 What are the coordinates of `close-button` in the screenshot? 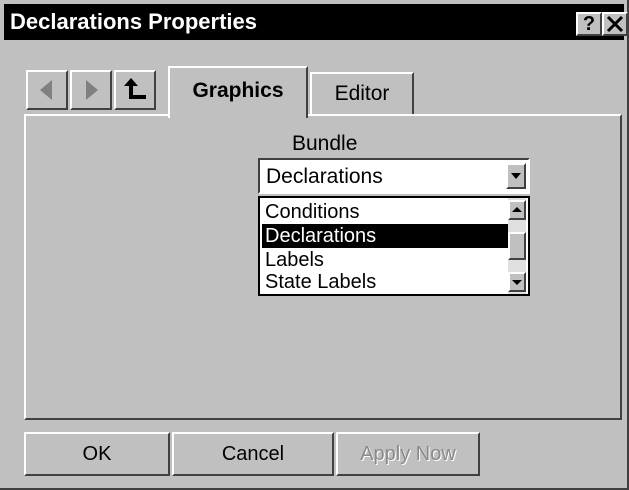 It's located at (615, 24).